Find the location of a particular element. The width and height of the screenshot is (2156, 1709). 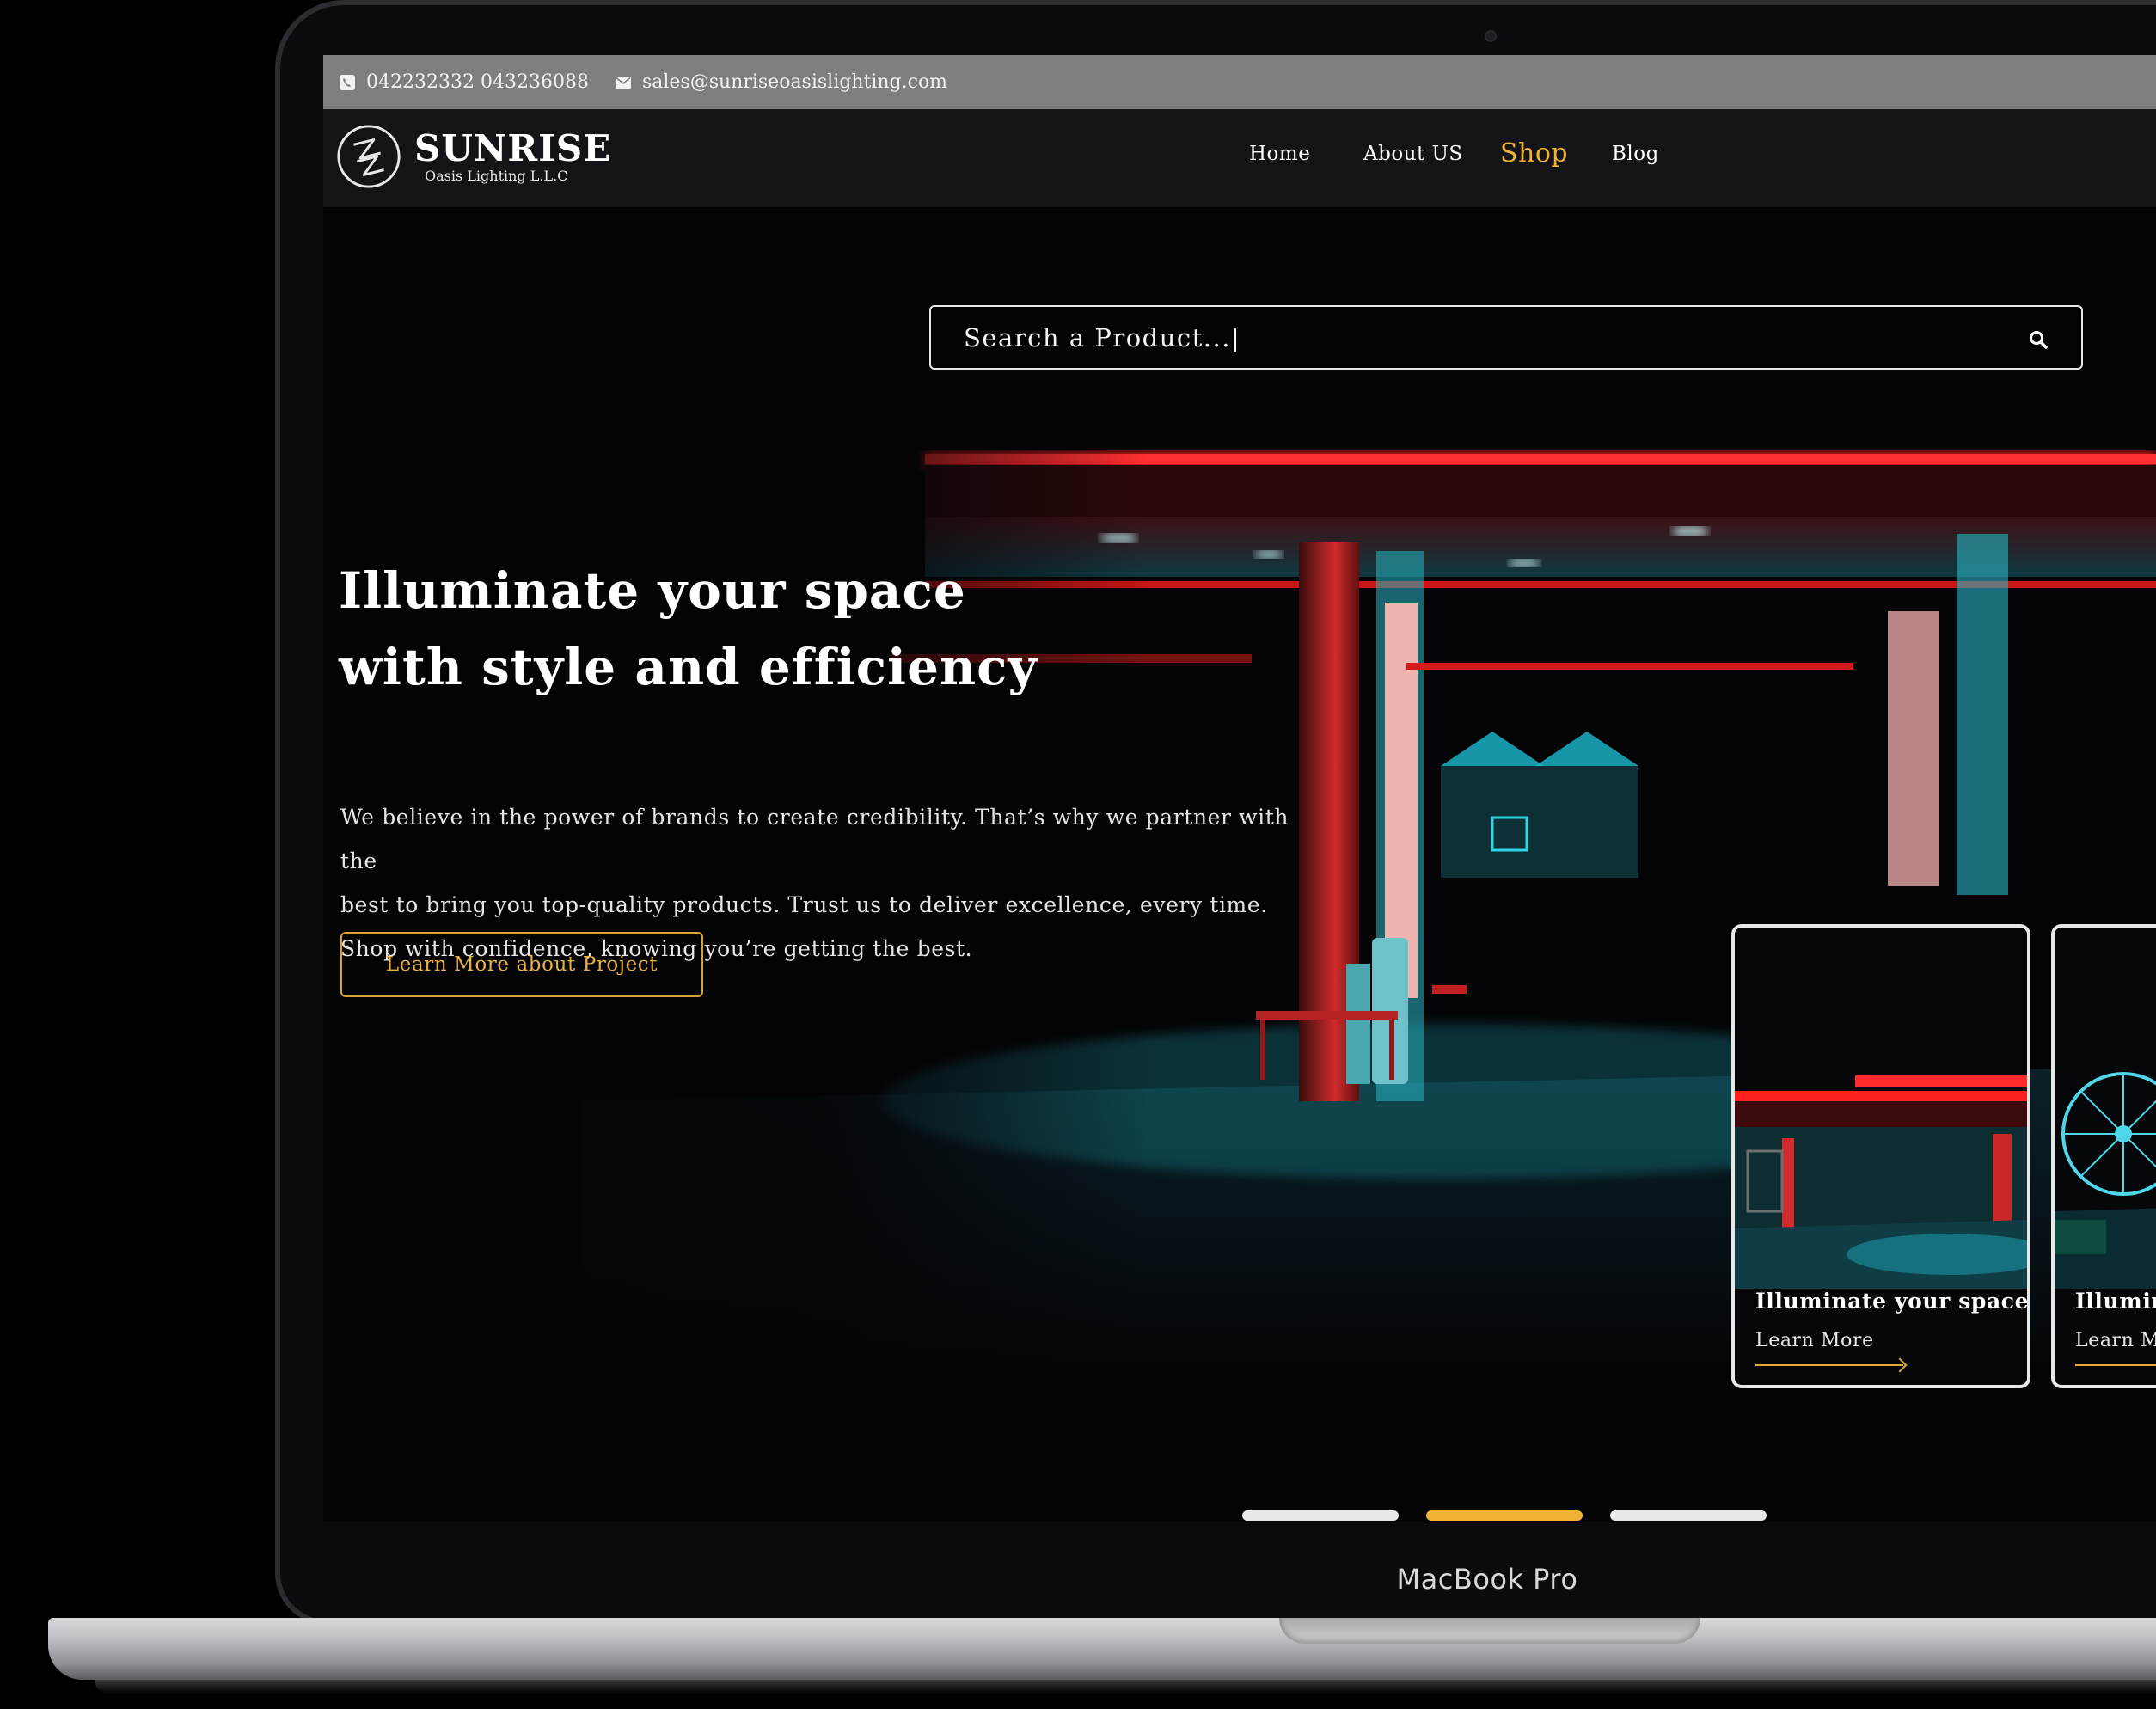

project-card-1: Illuminate your space Learn More is located at coordinates (1880, 1156).